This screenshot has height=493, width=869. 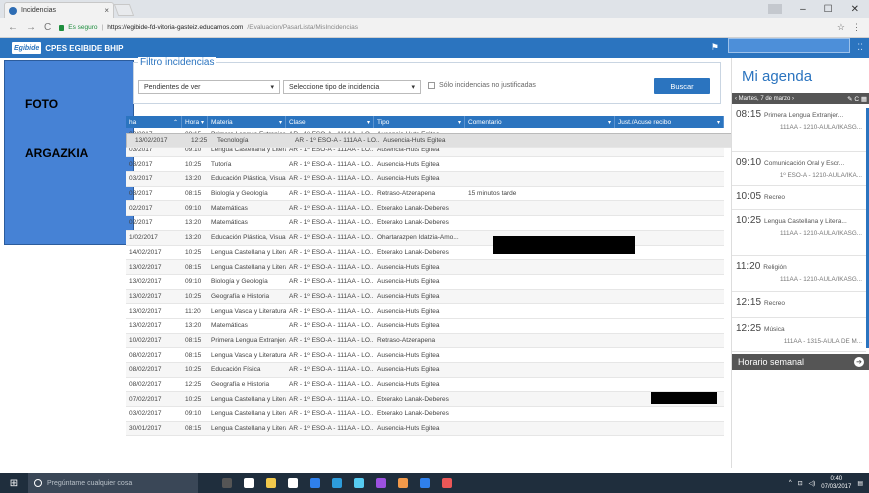 I want to click on word-icon, so click(x=425, y=483).